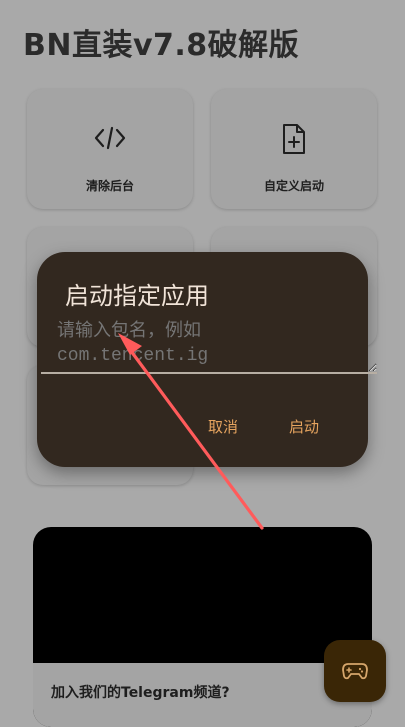  What do you see at coordinates (294, 141) in the screenshot?
I see `file-add-icon` at bounding box center [294, 141].